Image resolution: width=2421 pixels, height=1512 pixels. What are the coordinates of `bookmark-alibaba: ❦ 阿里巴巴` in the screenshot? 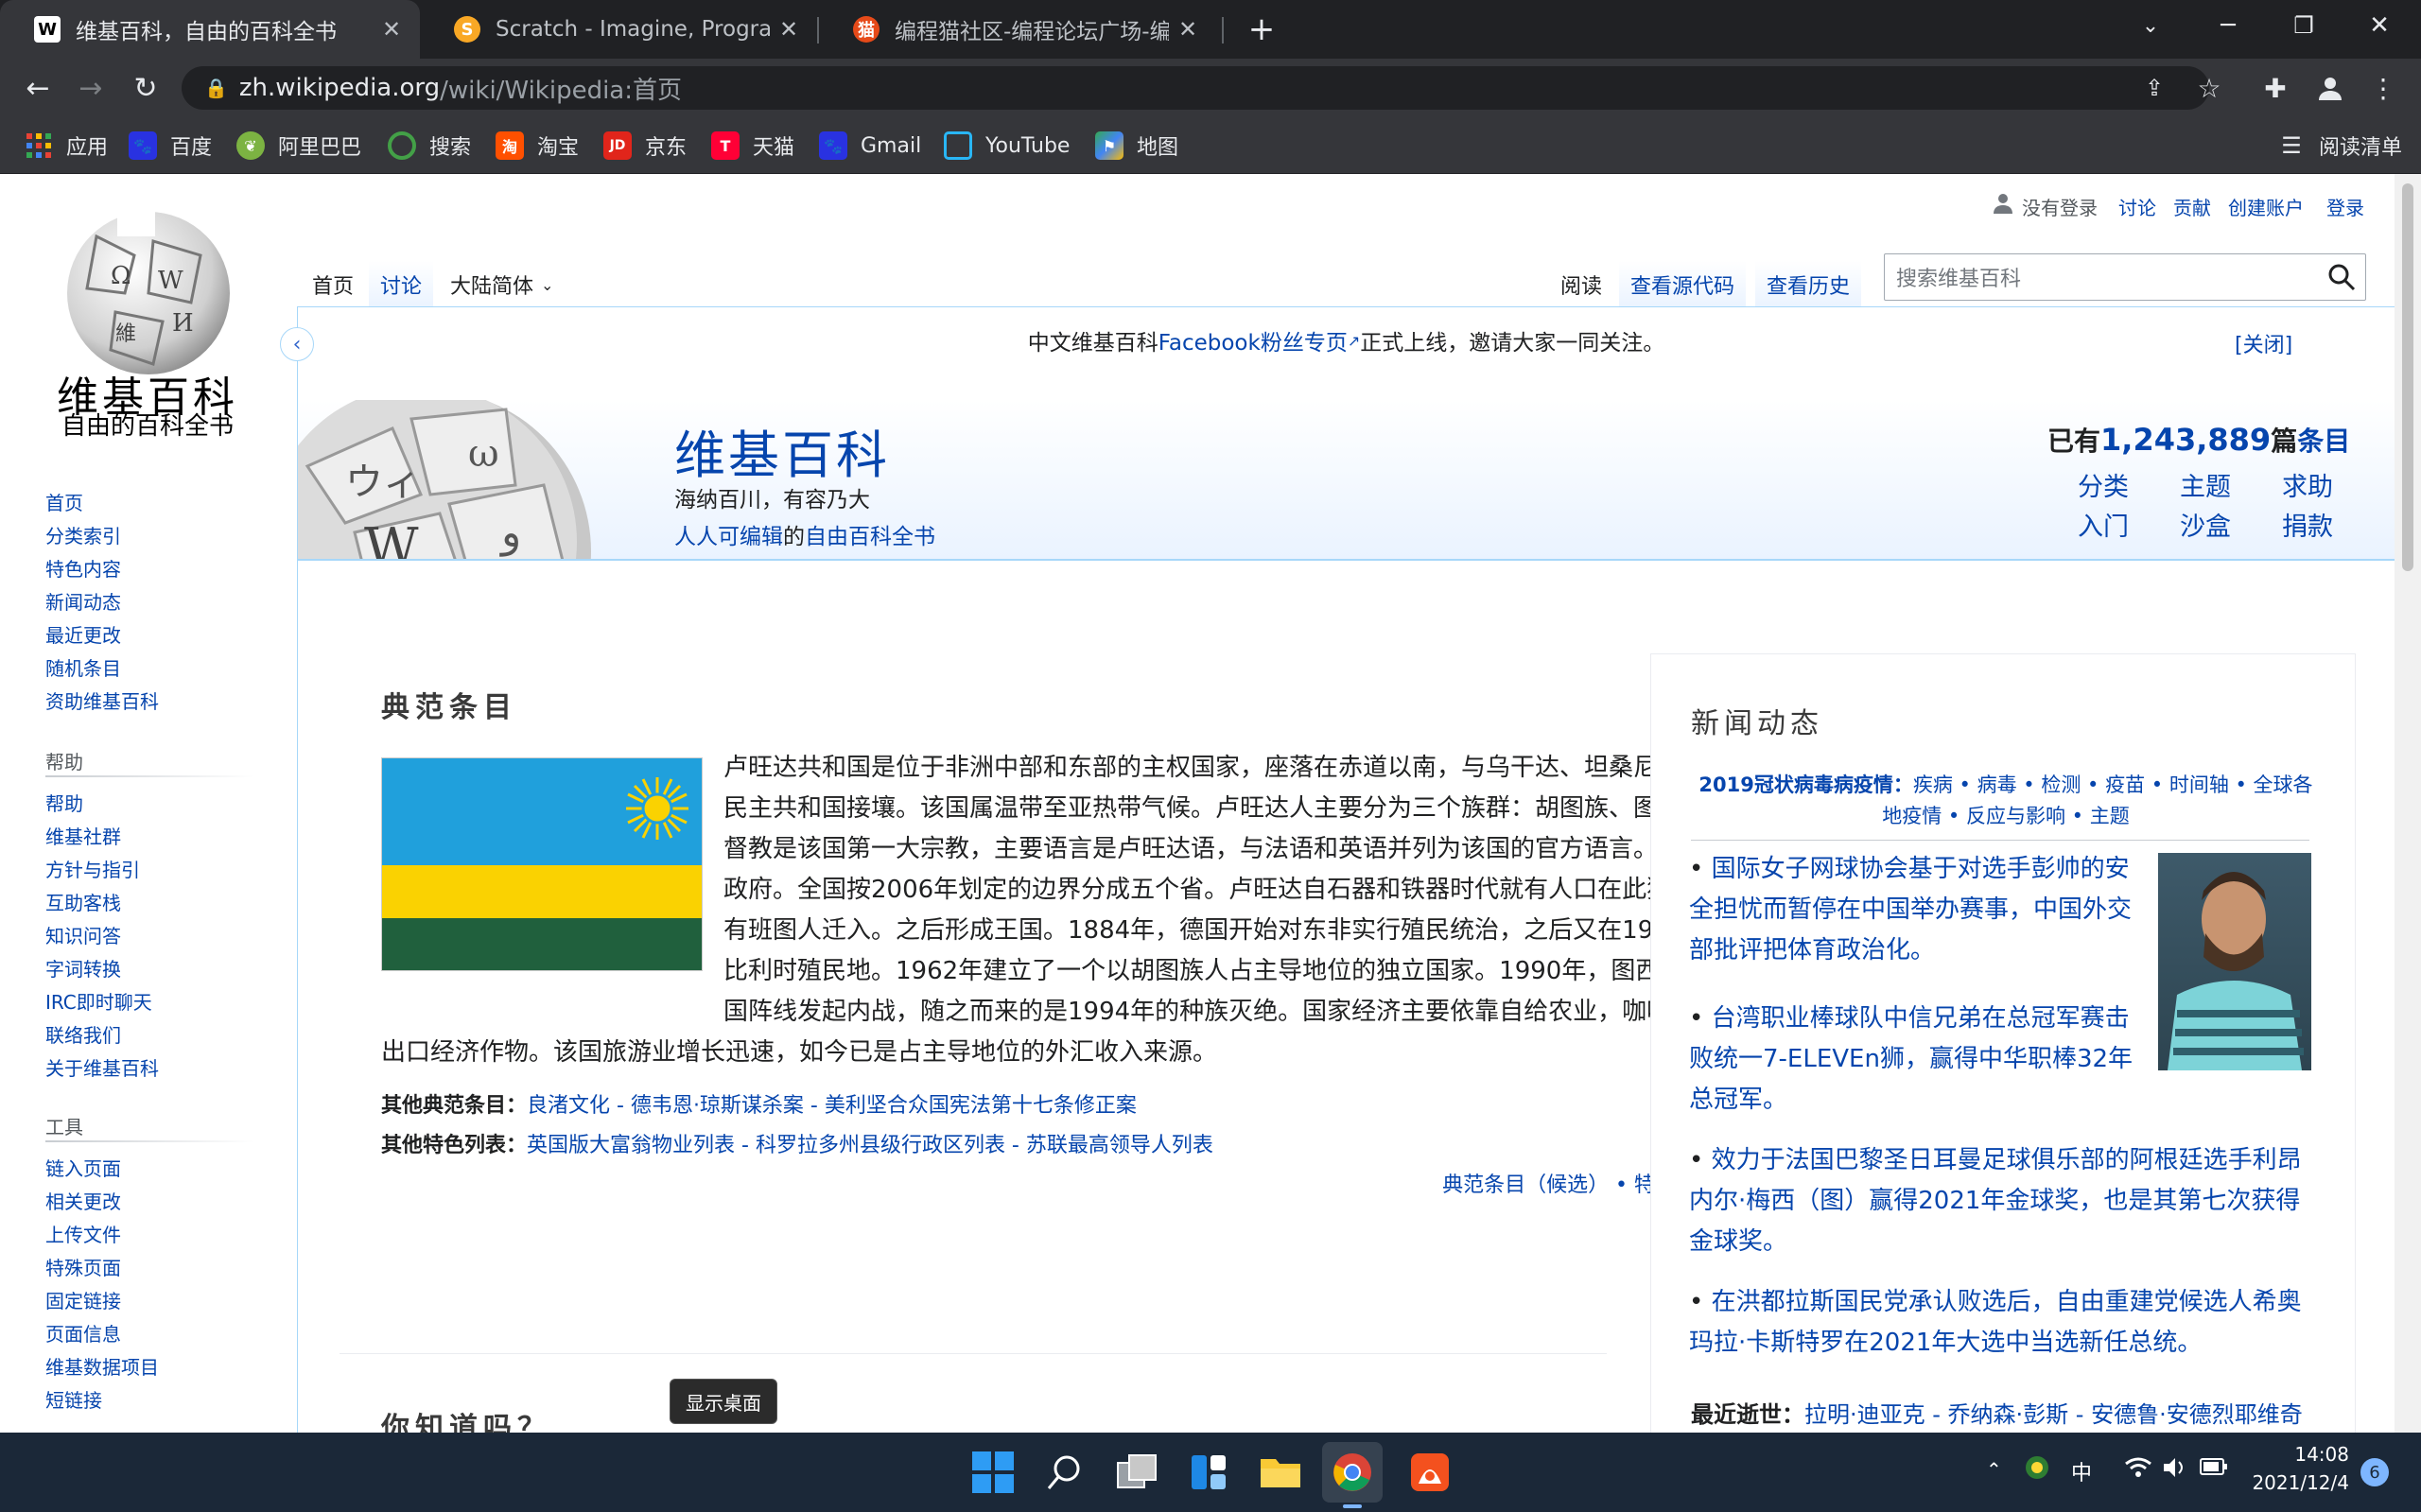 It's located at (298, 146).